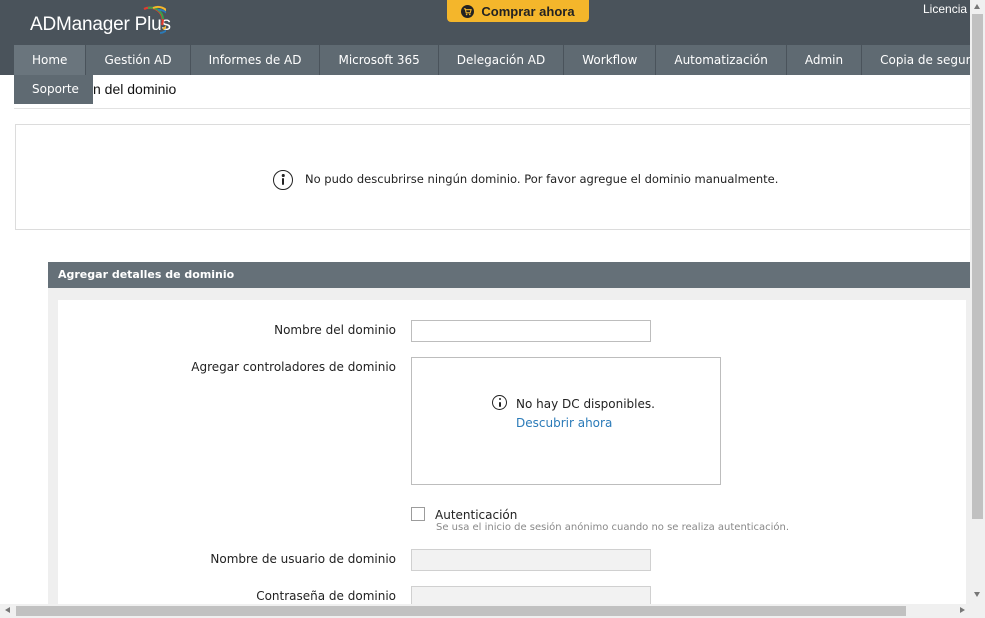 The image size is (985, 618). I want to click on authentication-checkbox, so click(418, 514).